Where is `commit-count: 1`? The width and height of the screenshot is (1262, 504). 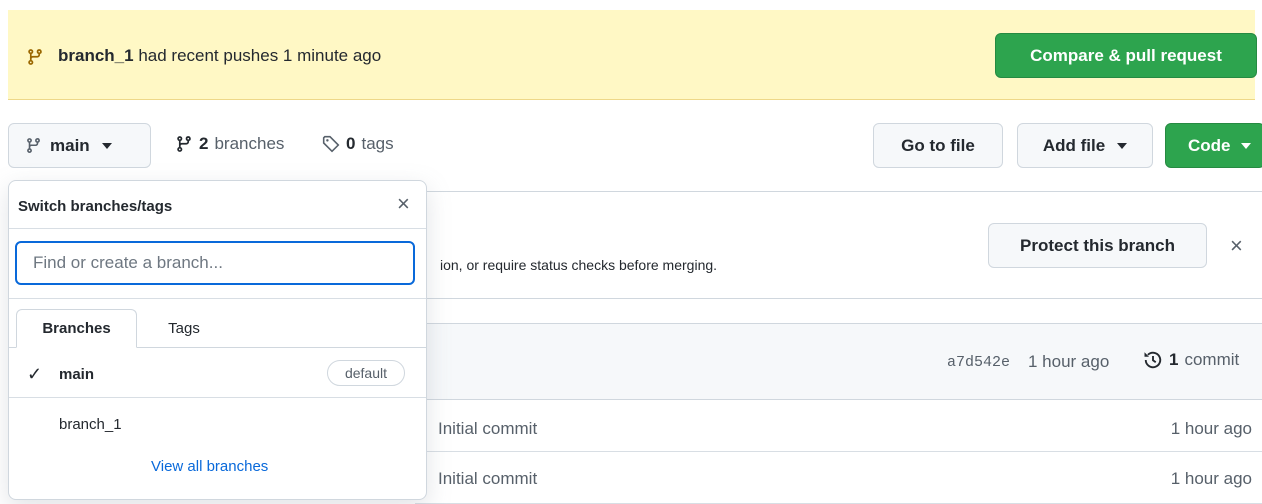
commit-count: 1 is located at coordinates (1174, 359).